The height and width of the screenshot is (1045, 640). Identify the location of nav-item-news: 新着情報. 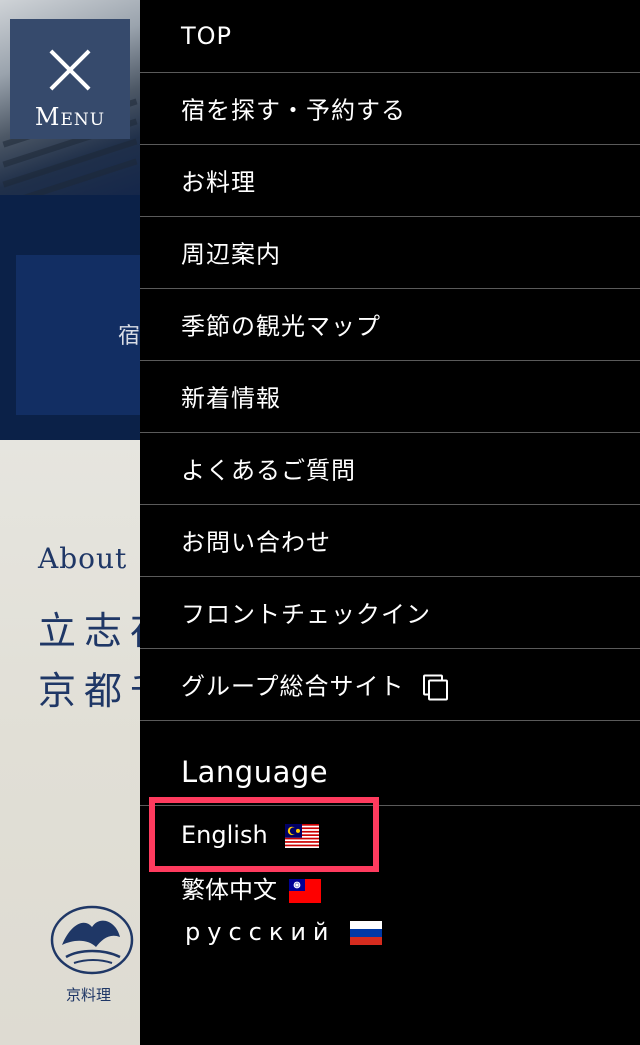
(390, 396).